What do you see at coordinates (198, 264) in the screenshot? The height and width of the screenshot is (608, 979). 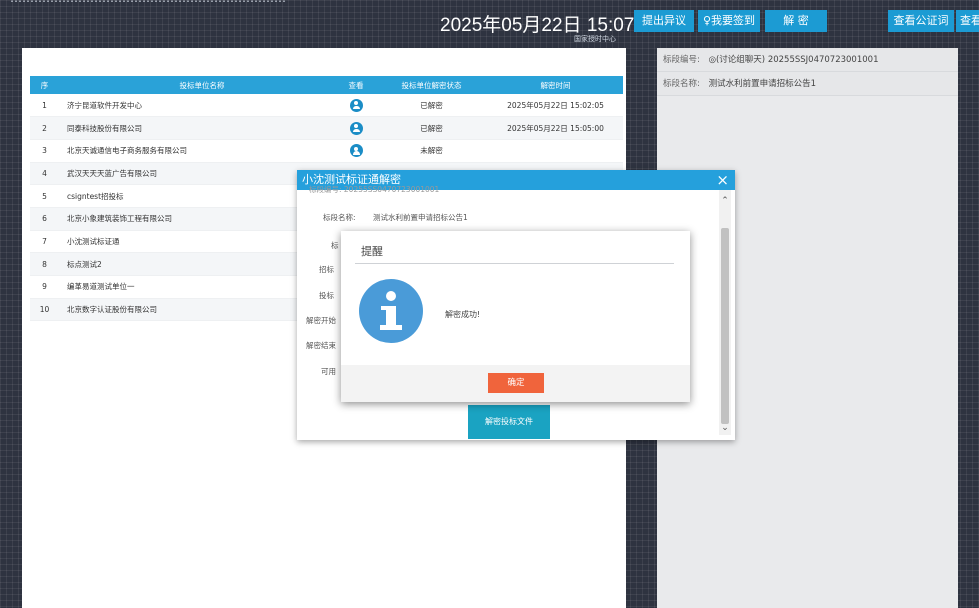 I see `bidder-name: 标点测试2` at bounding box center [198, 264].